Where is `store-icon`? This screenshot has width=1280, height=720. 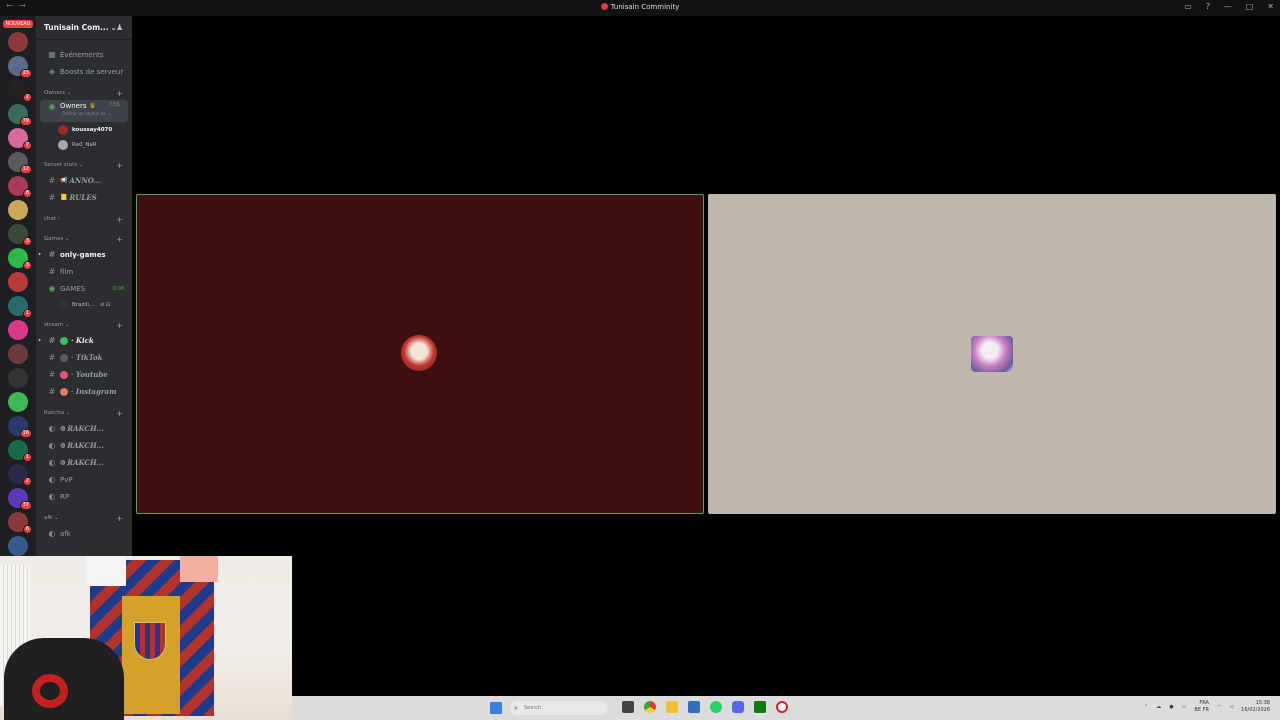 store-icon is located at coordinates (694, 707).